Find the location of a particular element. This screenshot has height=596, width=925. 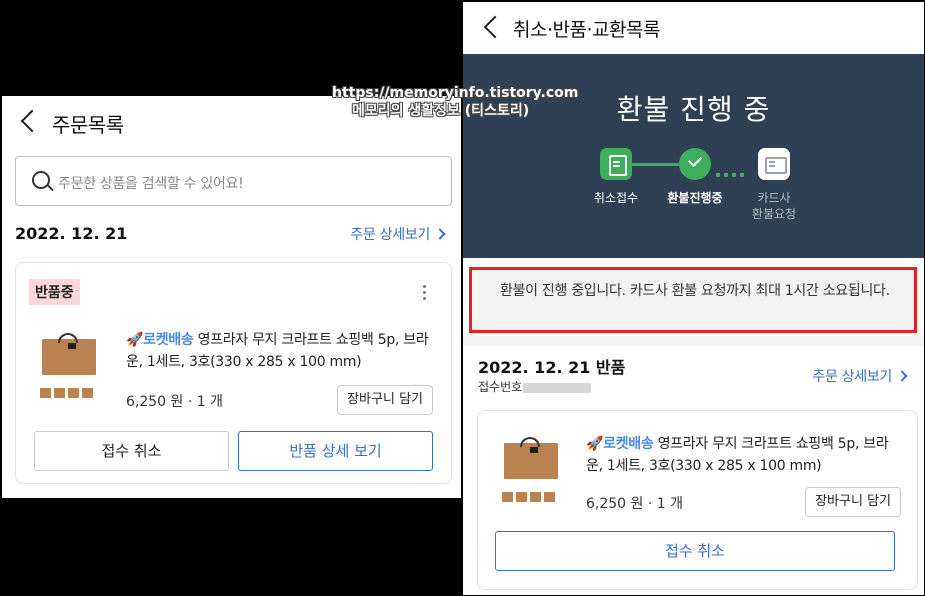

refund-notice-text: 환불이 진행 중입니다. 카드사 환불 요청까지 최대 1시간 소요됩니다. is located at coordinates (695, 291).